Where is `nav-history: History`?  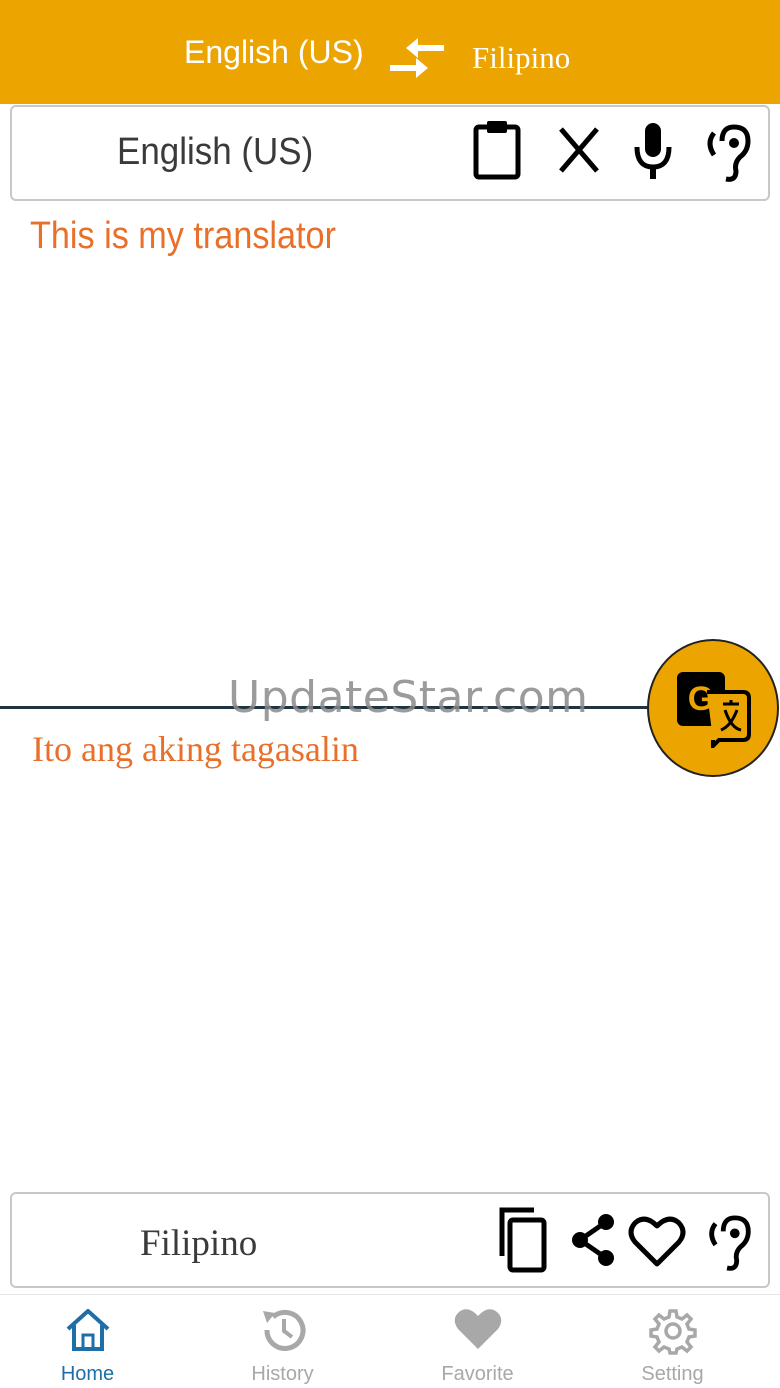
nav-history: History is located at coordinates (282, 1341).